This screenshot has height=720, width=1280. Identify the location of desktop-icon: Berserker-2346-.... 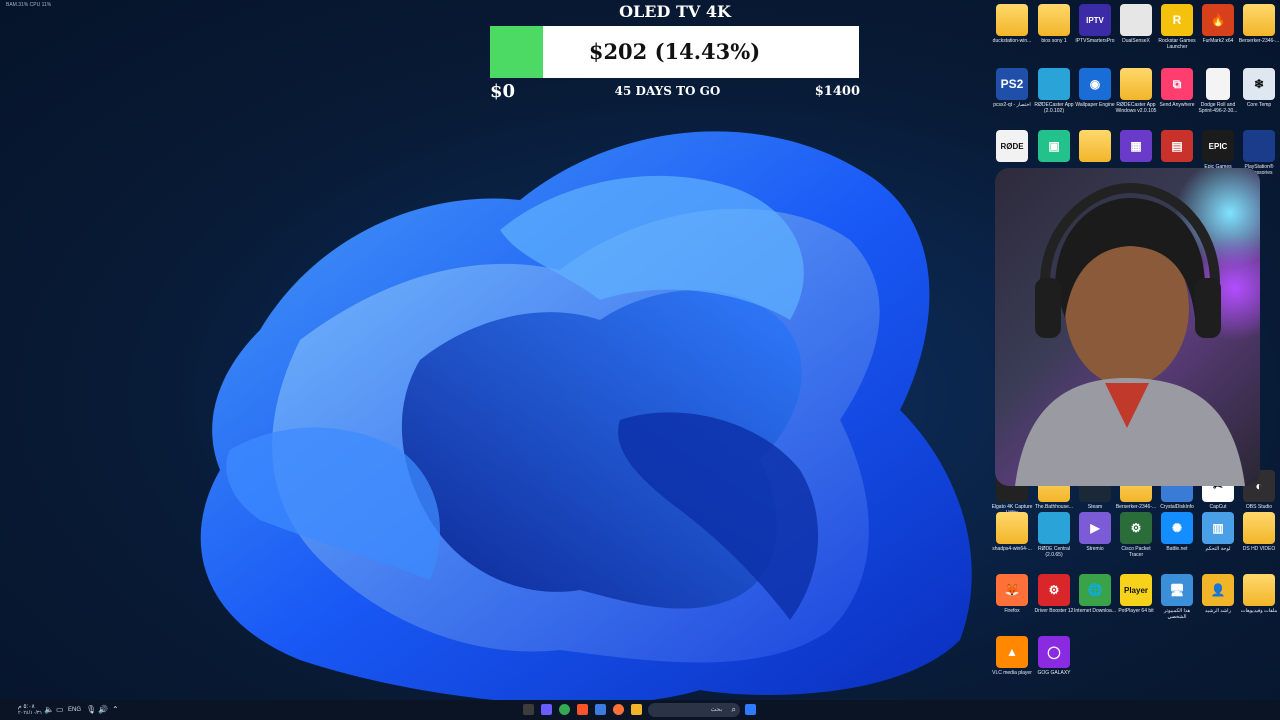
(1259, 24).